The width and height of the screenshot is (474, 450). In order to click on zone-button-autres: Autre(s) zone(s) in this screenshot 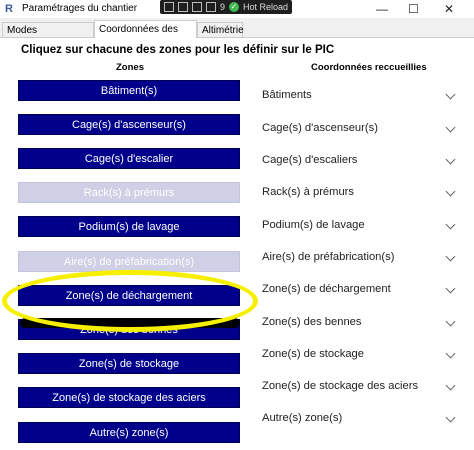, I will do `click(129, 432)`.